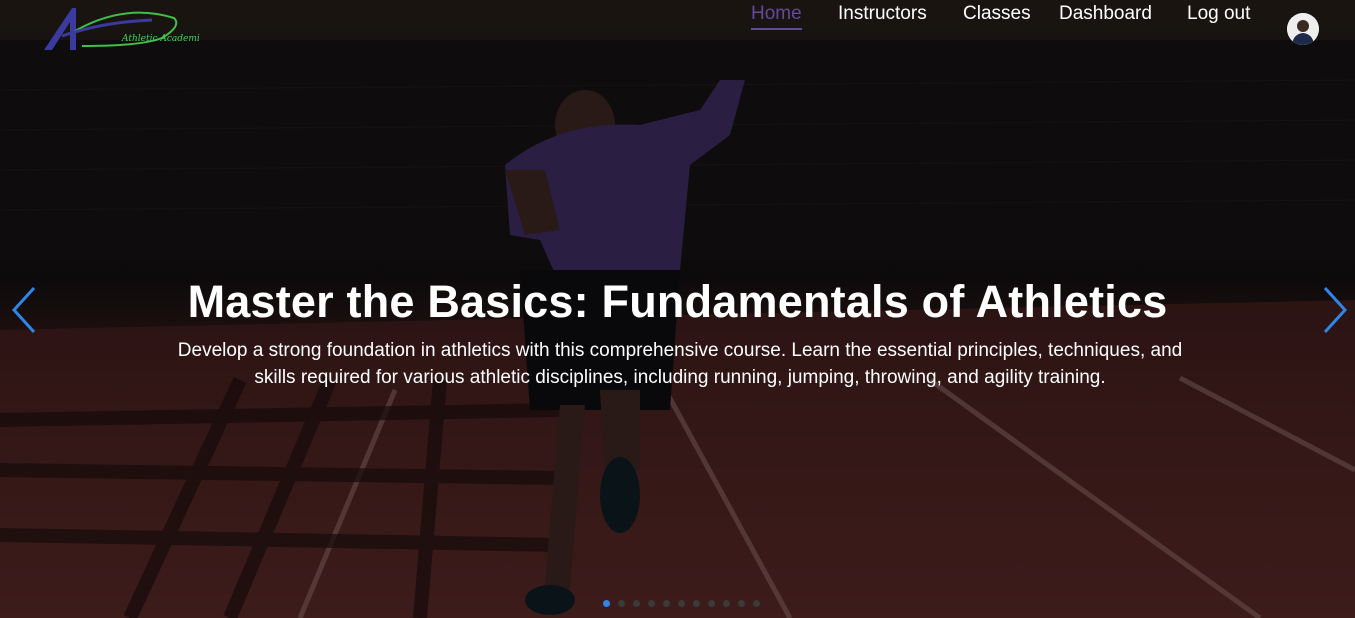  What do you see at coordinates (997, 14) in the screenshot?
I see `nav-classes-link: Classes` at bounding box center [997, 14].